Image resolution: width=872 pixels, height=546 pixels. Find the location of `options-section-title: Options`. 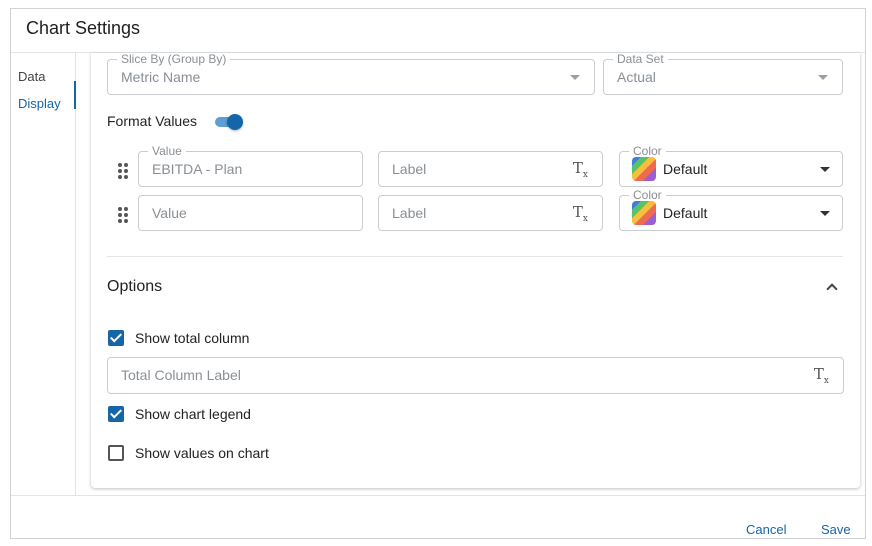

options-section-title: Options is located at coordinates (135, 286).